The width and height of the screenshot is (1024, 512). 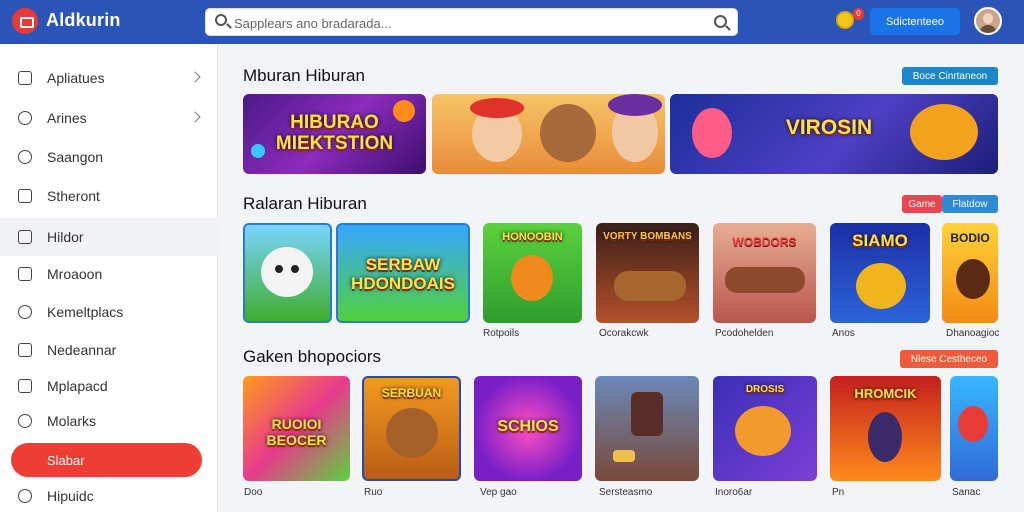 What do you see at coordinates (720, 21) in the screenshot?
I see `search-submit-icon` at bounding box center [720, 21].